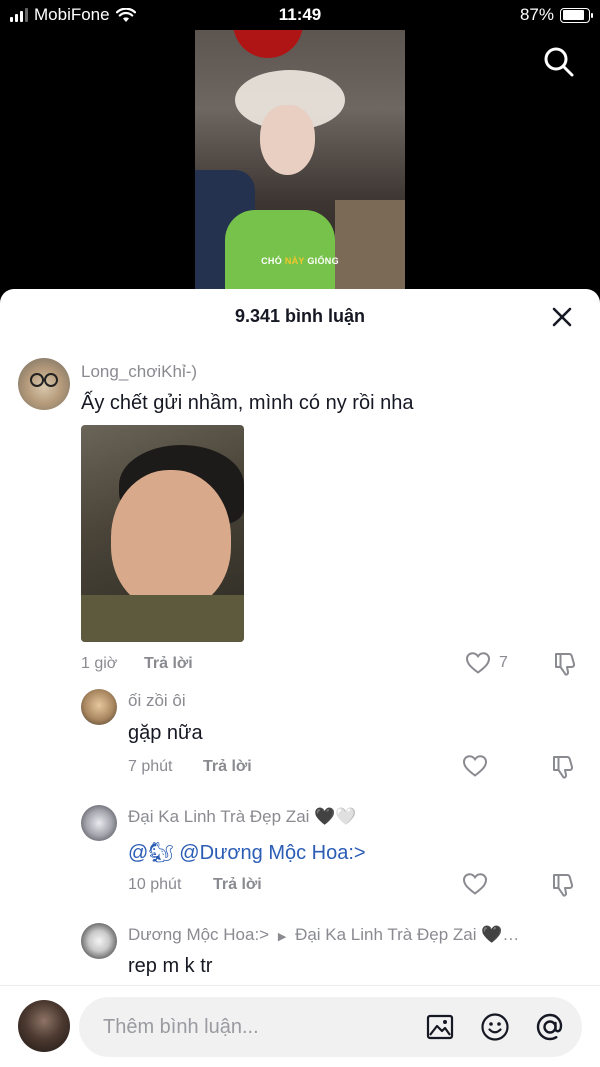  Describe the element at coordinates (150, 766) in the screenshot. I see `comment-time: 7 phút` at that location.